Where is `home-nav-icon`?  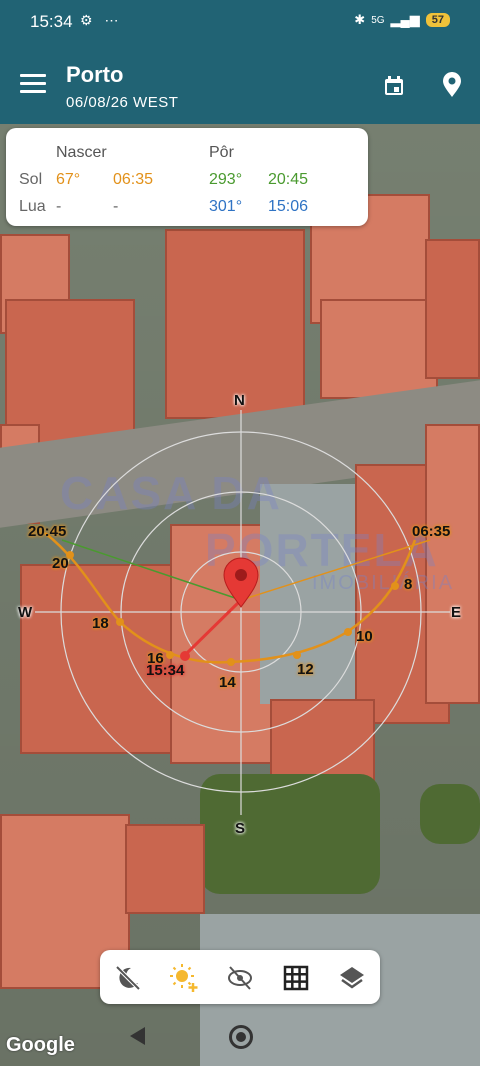
home-nav-icon is located at coordinates (241, 1037).